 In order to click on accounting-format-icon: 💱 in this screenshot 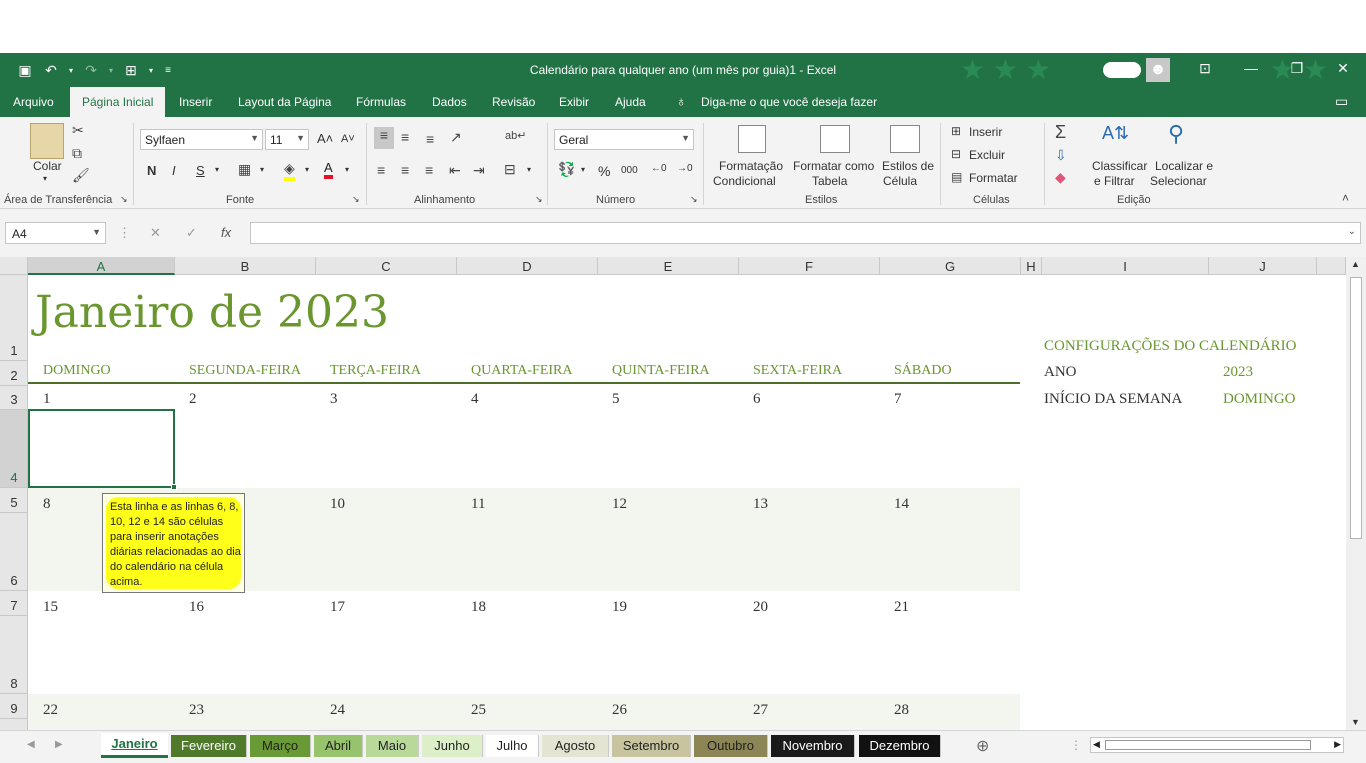, I will do `click(566, 169)`.